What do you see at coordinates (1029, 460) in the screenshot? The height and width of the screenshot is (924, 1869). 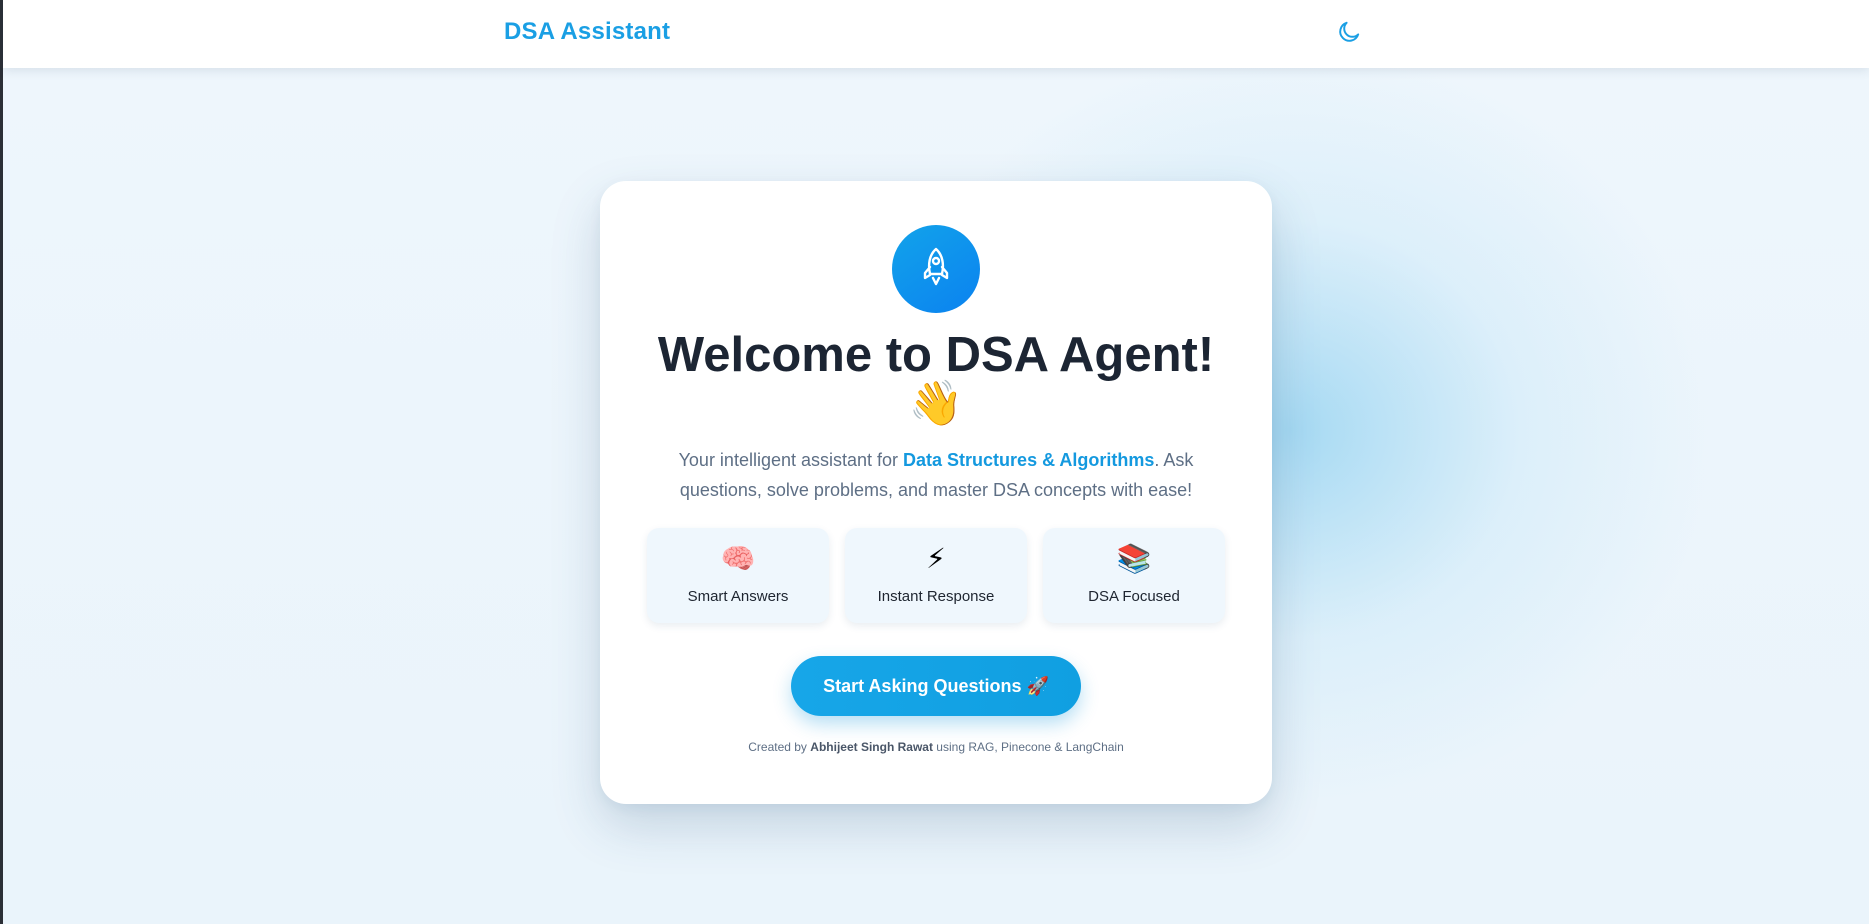 I see `subtitle-highlight: Data Structures & Algorithms` at bounding box center [1029, 460].